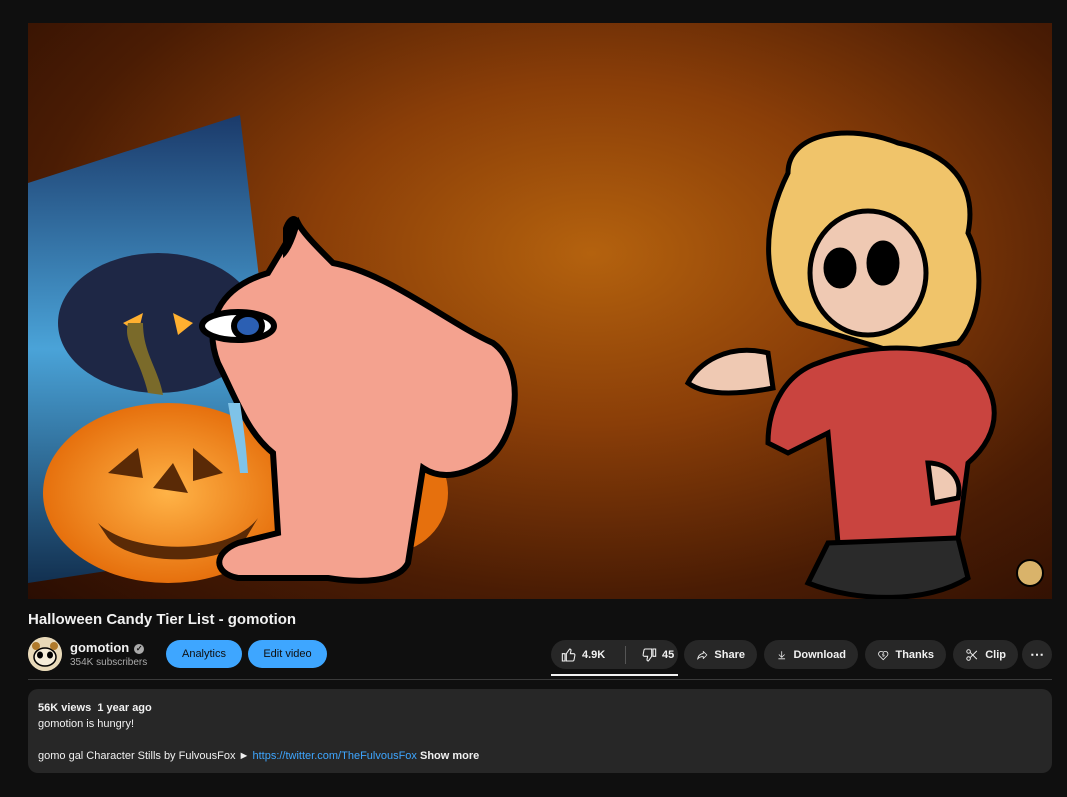  I want to click on download-icon, so click(782, 654).